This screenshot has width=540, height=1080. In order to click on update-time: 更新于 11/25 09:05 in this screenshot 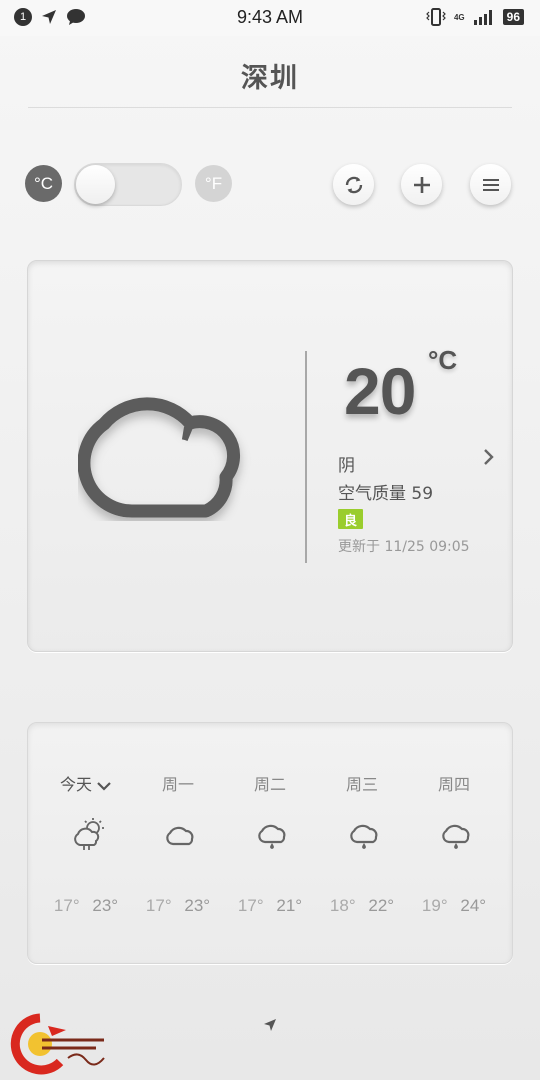, I will do `click(404, 547)`.